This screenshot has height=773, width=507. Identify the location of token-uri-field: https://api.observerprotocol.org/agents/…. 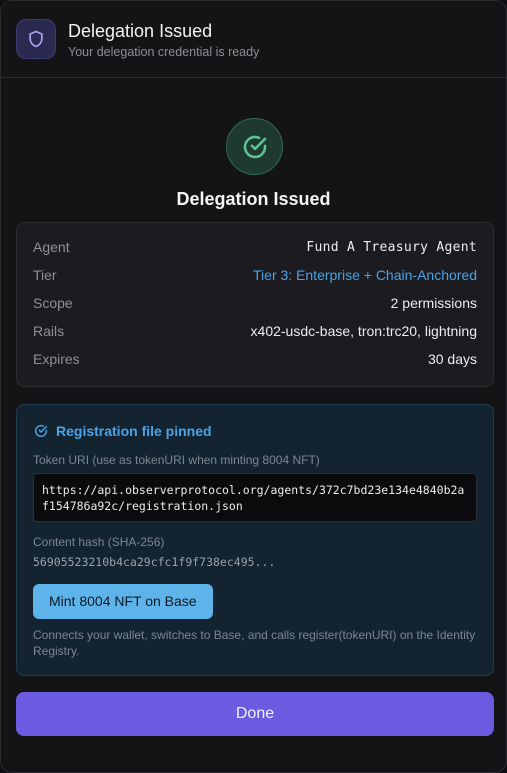
(255, 497).